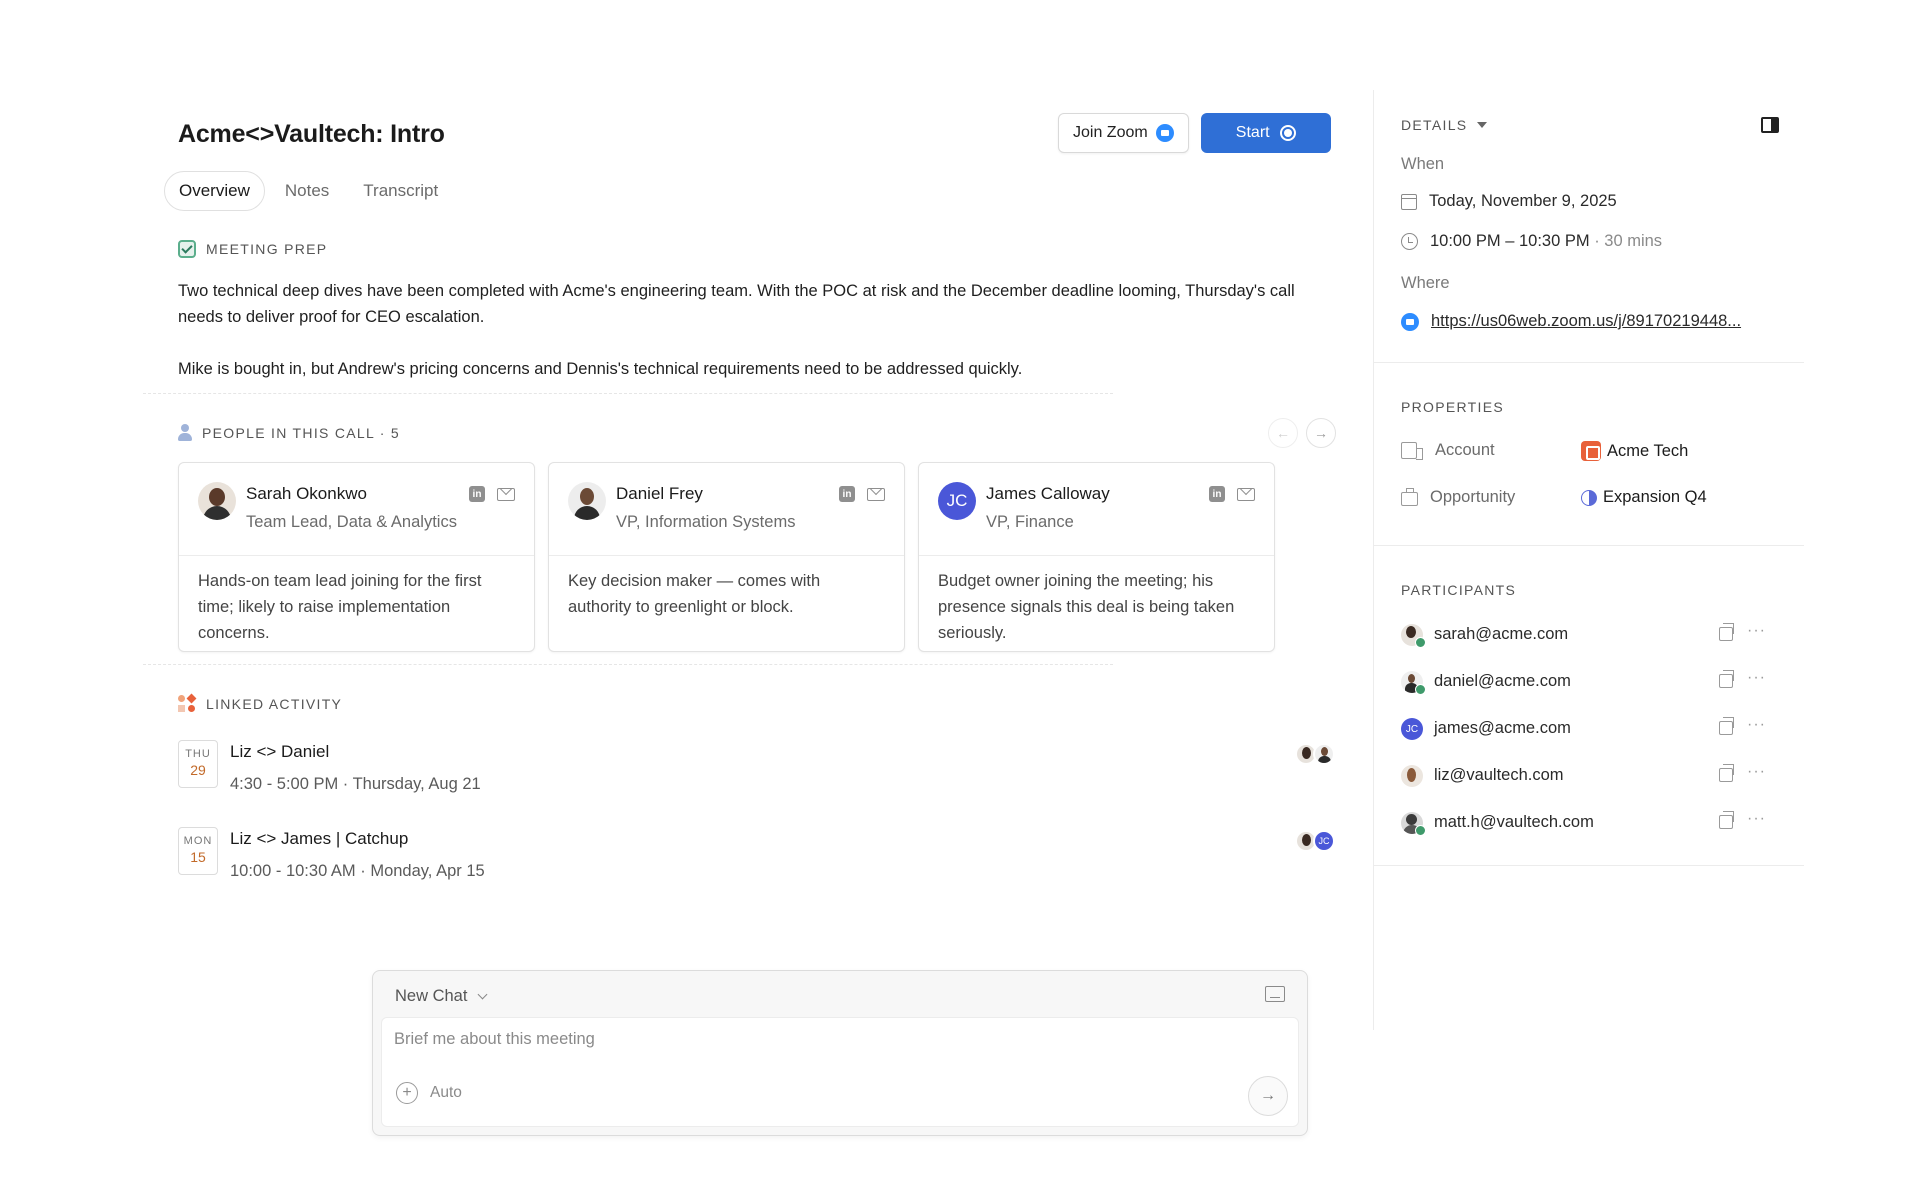  What do you see at coordinates (198, 754) in the screenshot?
I see `date-badge-weekday: THU` at bounding box center [198, 754].